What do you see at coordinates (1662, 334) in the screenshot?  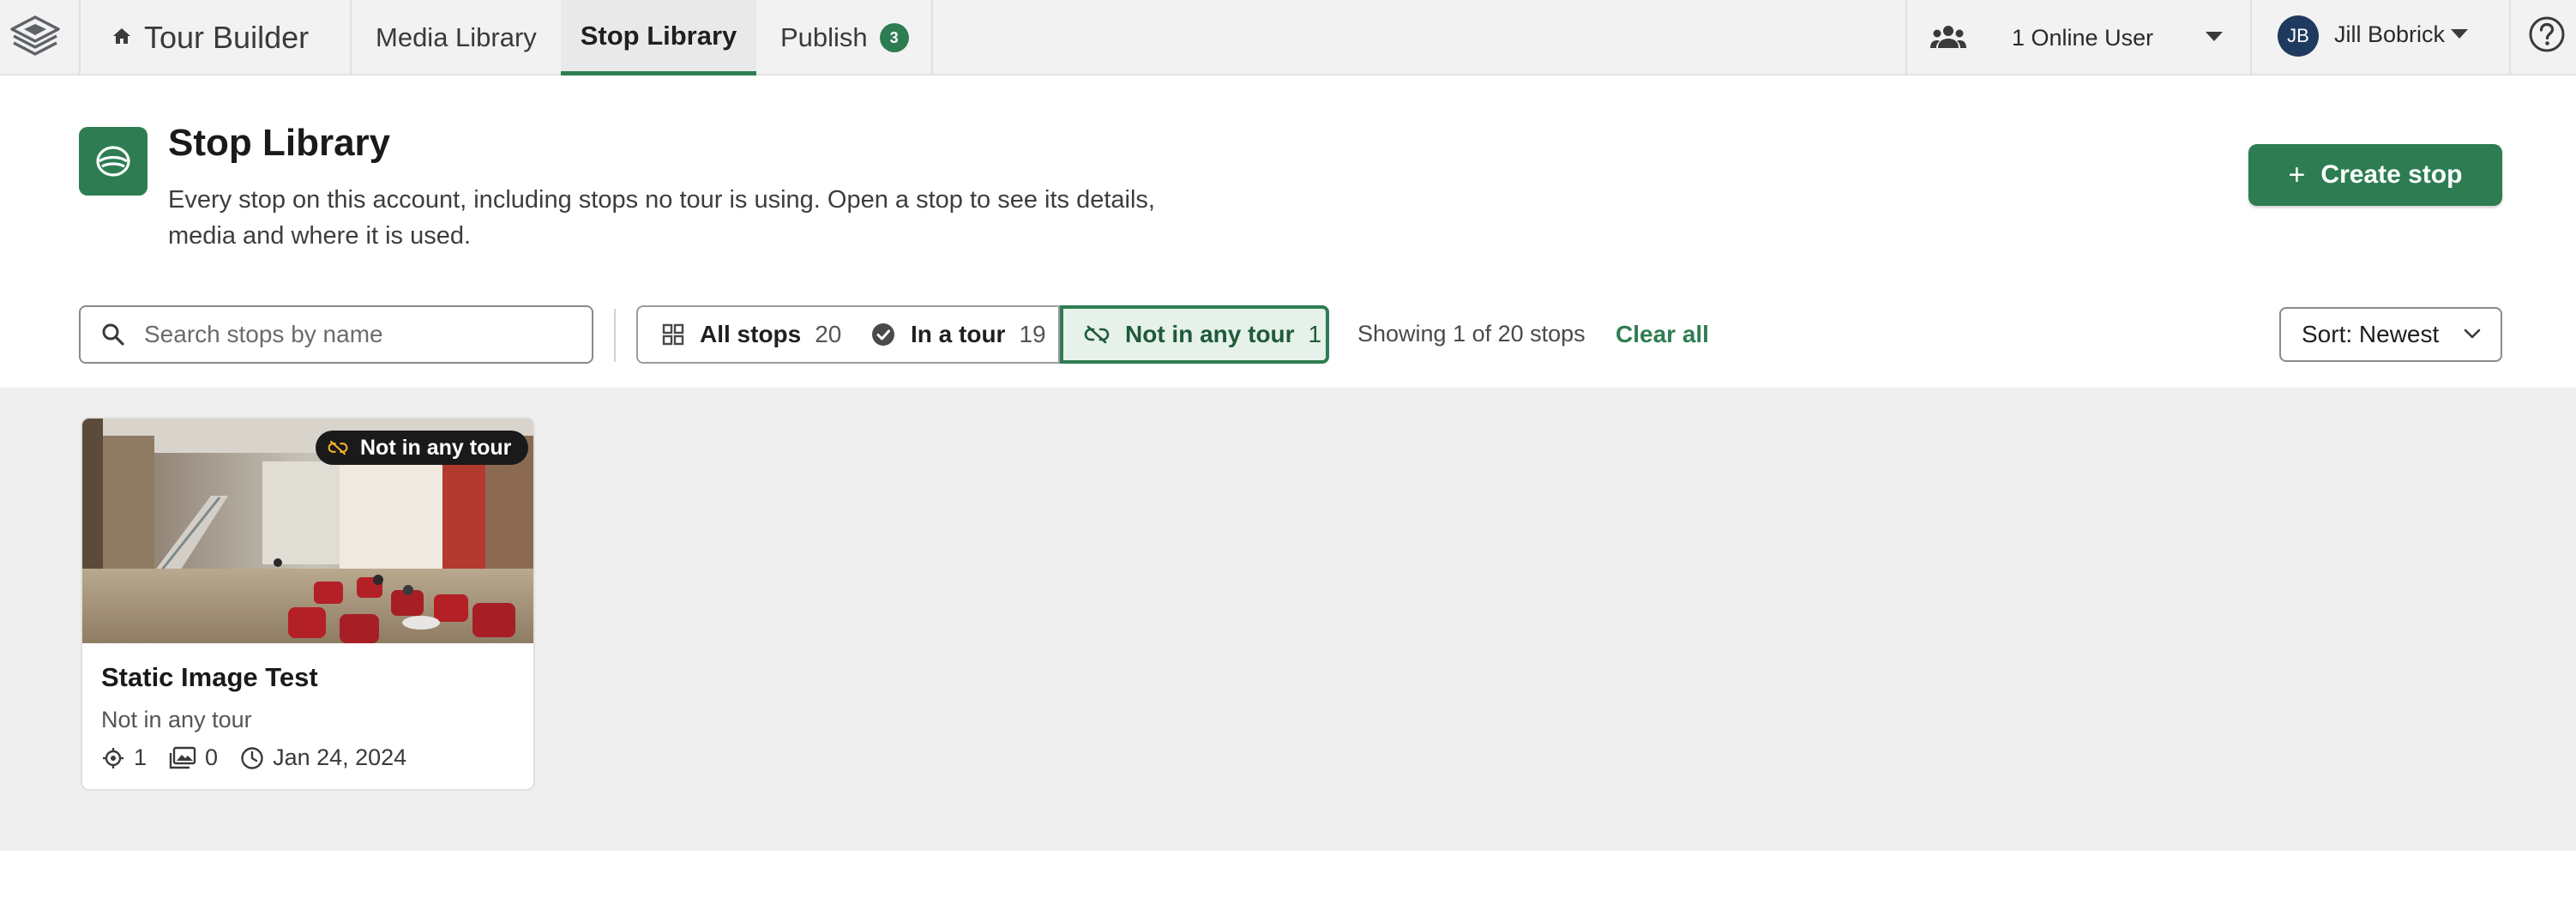 I see `clear-all-link: Clear all` at bounding box center [1662, 334].